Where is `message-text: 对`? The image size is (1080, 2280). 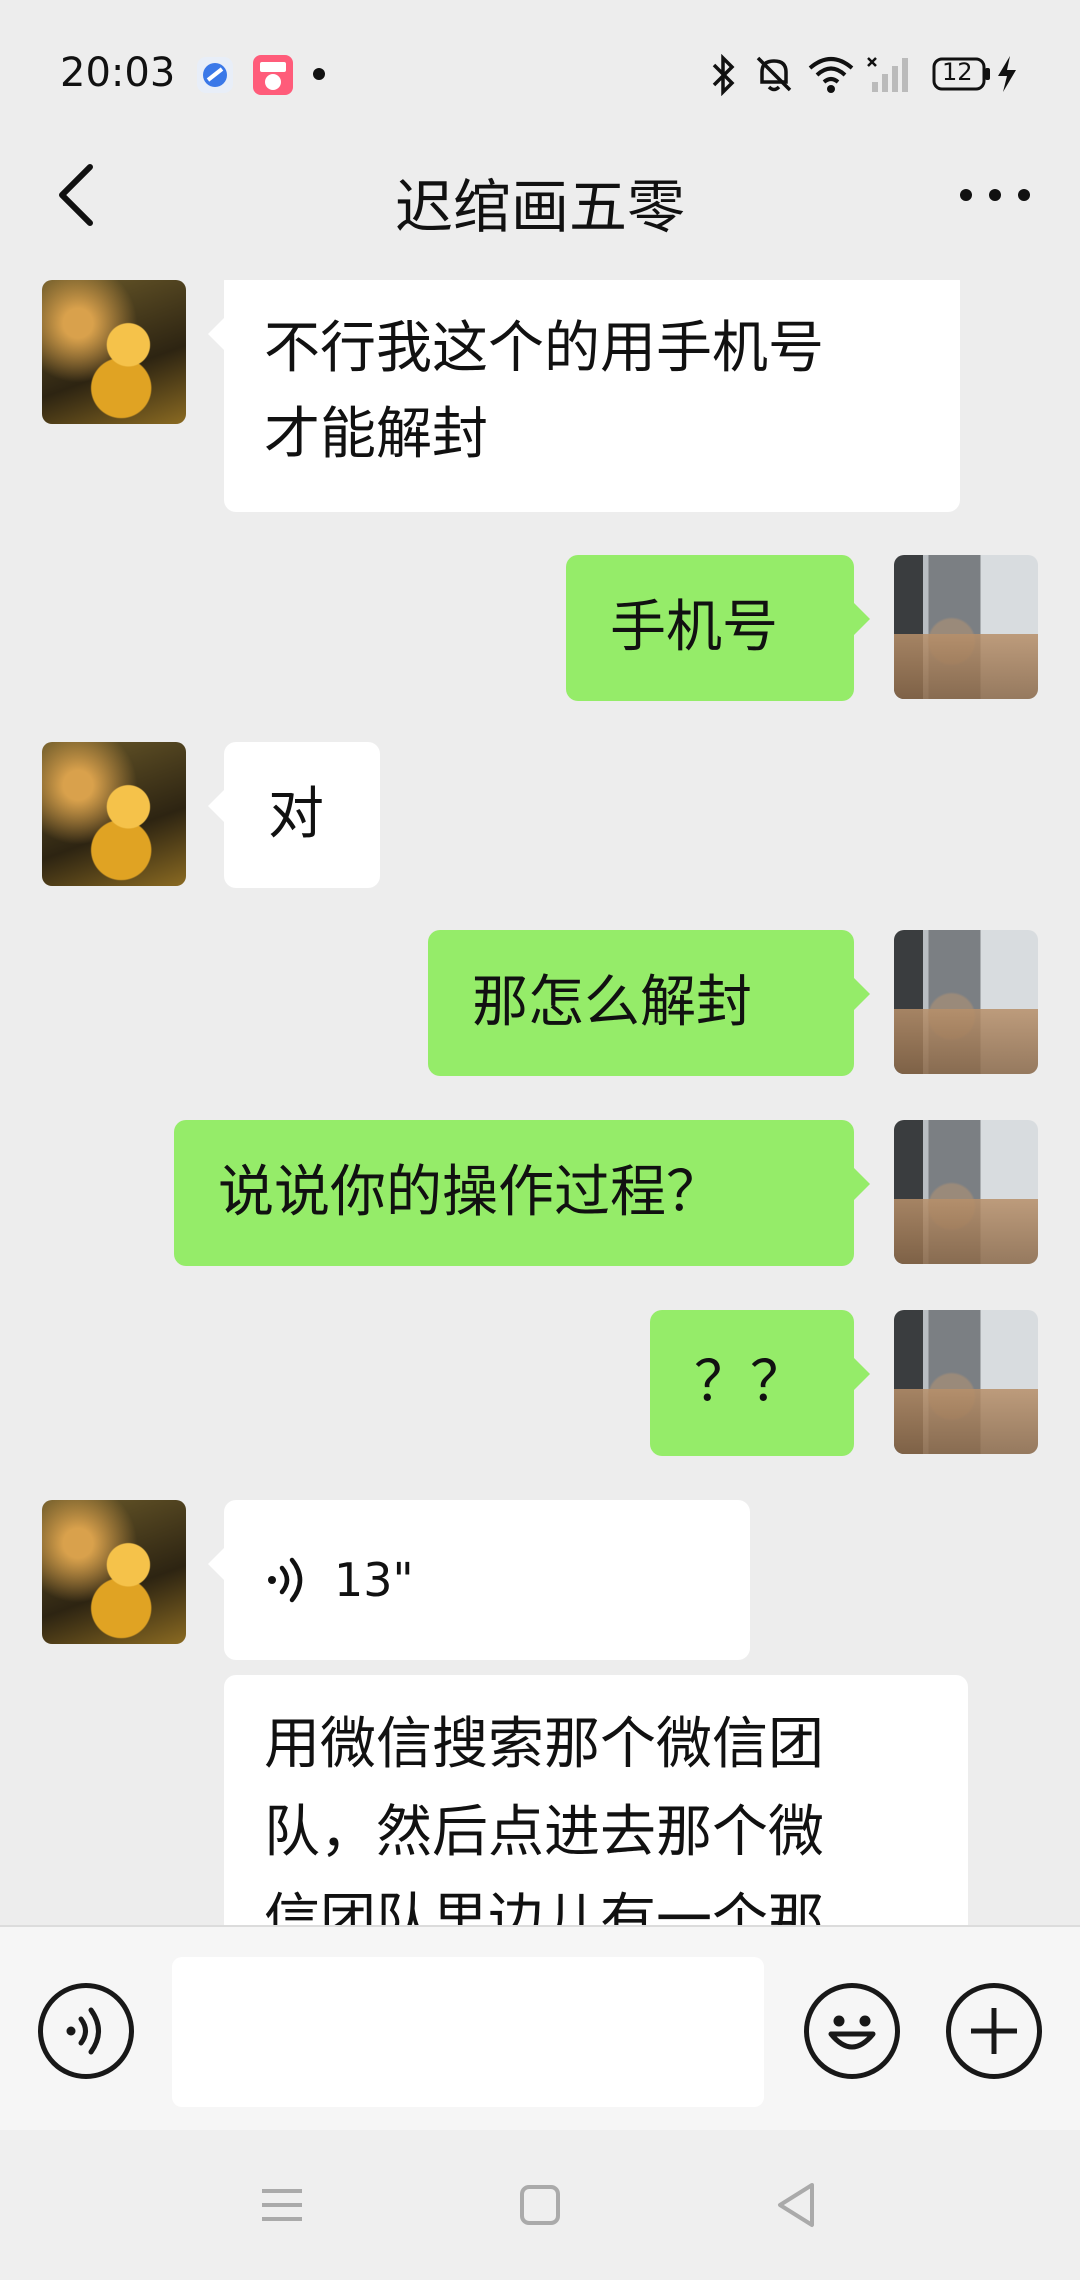 message-text: 对 is located at coordinates (296, 814).